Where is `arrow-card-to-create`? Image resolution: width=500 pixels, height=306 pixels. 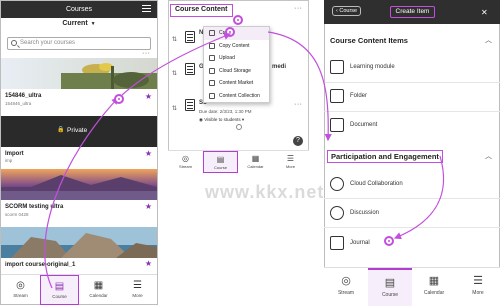 arrow-card-to-create is located at coordinates (176, 64).